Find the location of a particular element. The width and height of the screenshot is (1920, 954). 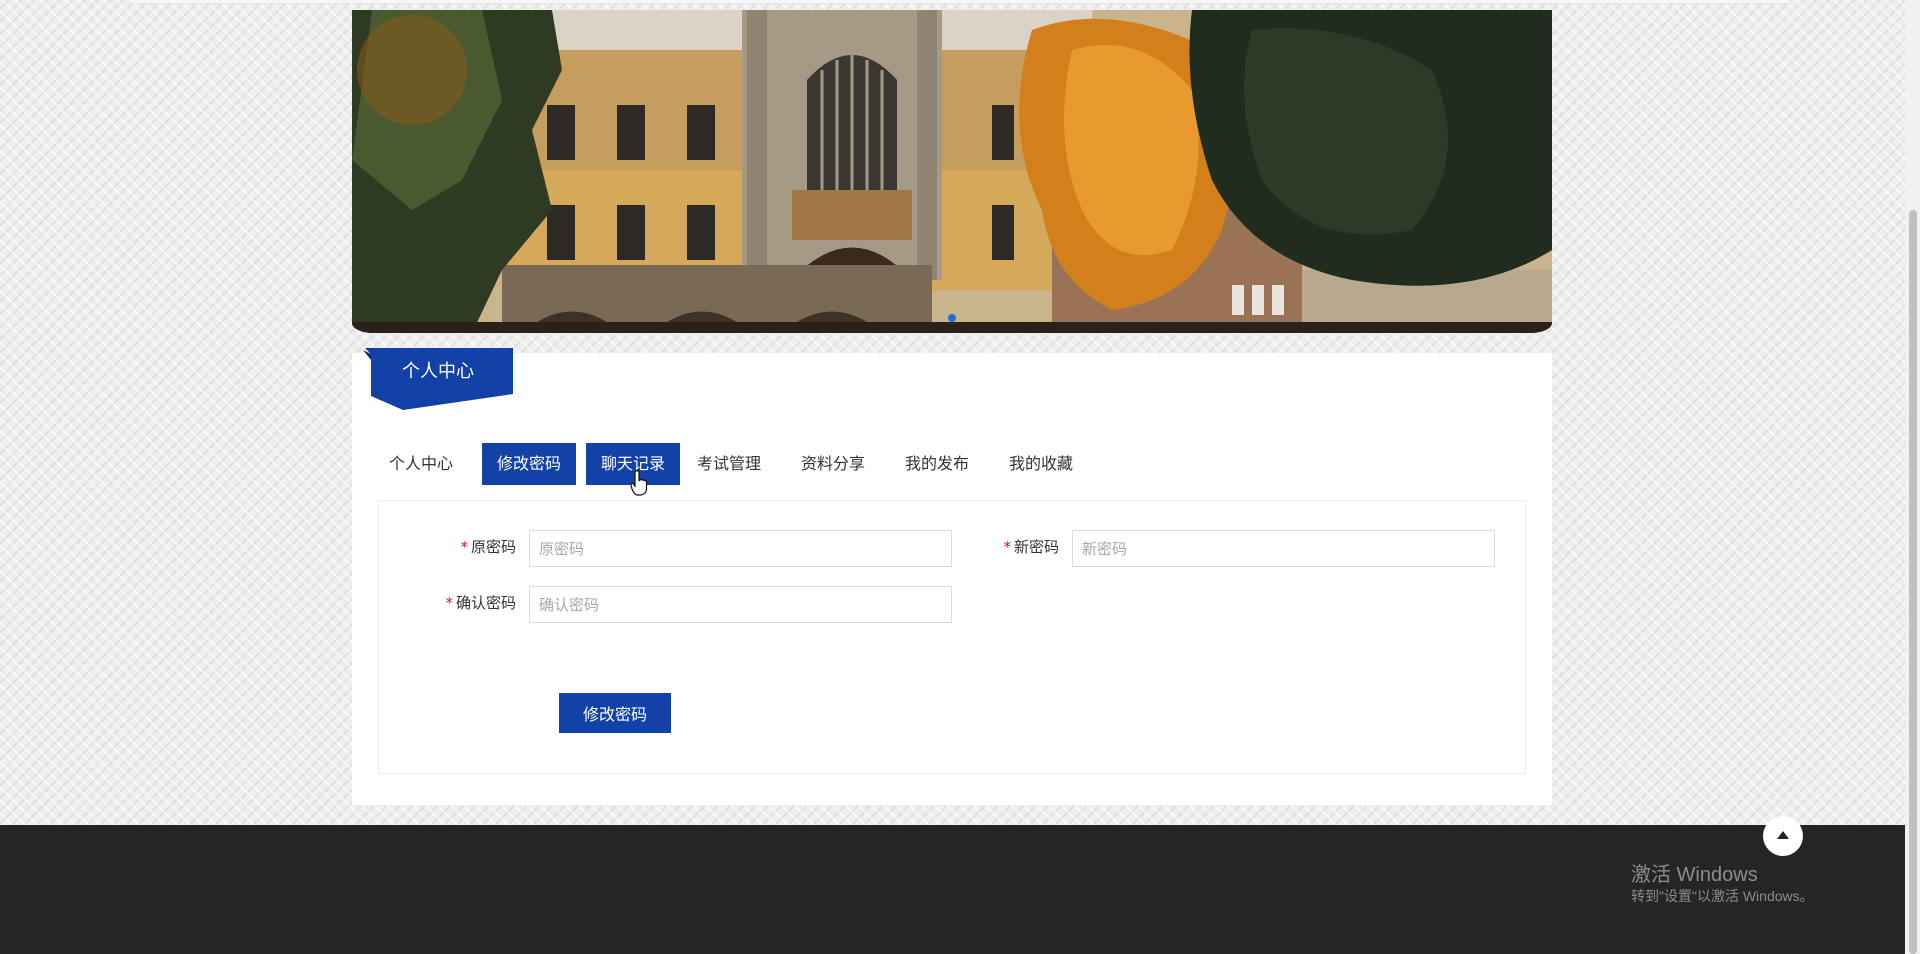

arrow-up-icon is located at coordinates (1783, 835).